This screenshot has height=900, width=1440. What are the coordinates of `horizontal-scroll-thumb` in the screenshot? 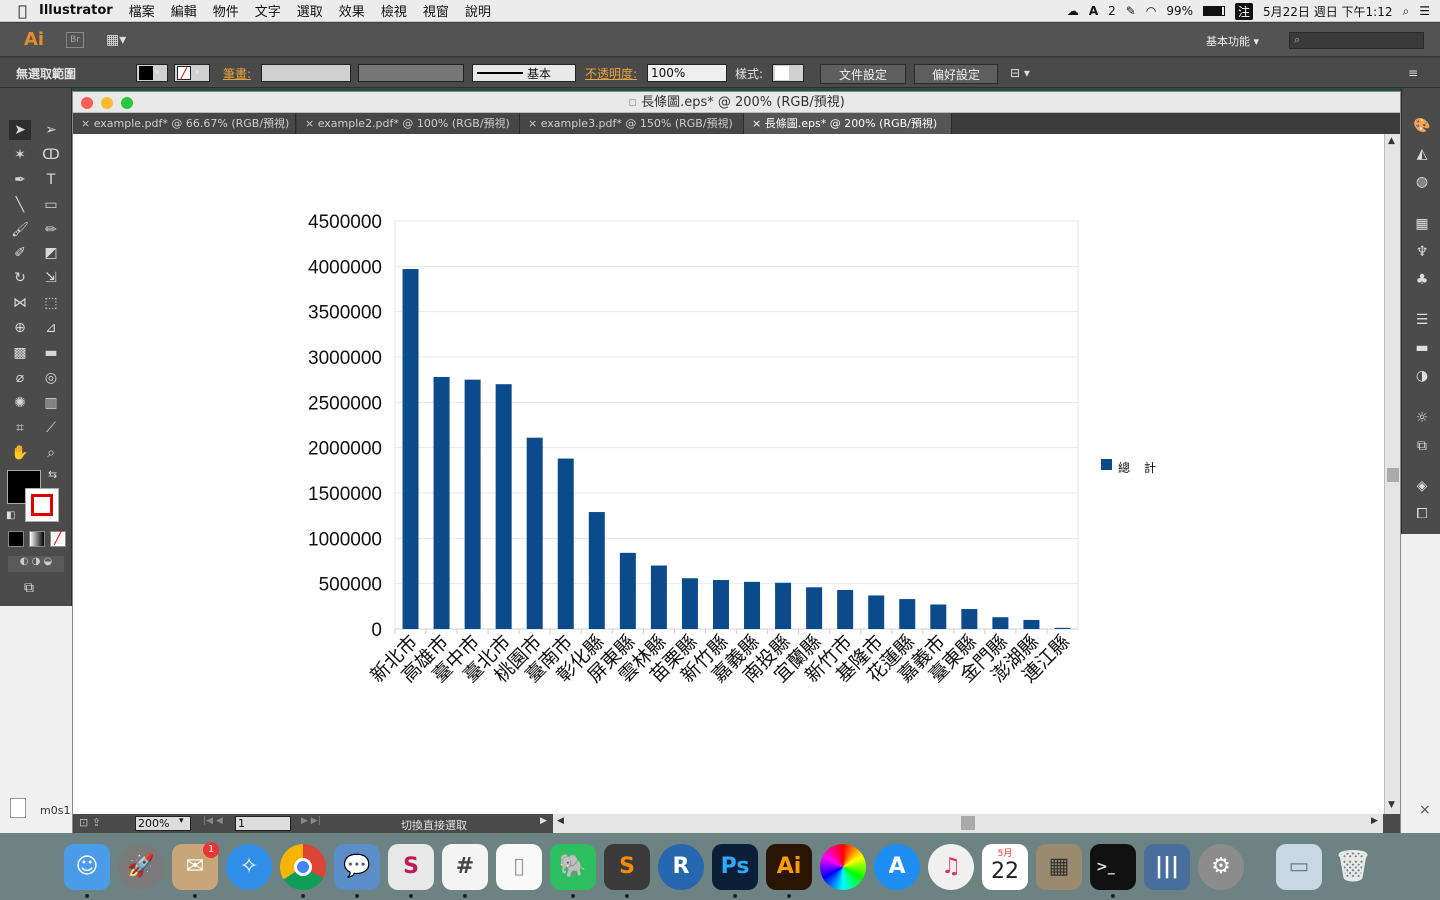 It's located at (968, 823).